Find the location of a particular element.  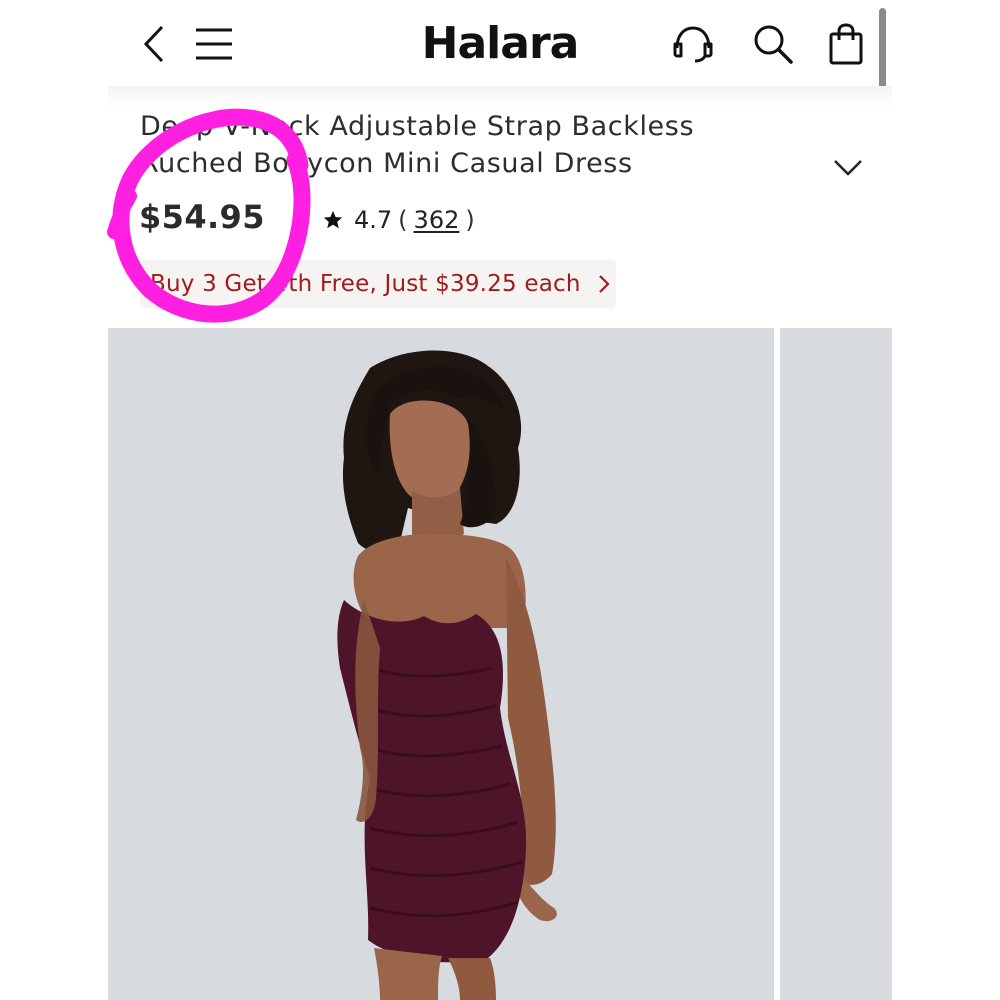

product-price: $54.95 is located at coordinates (202, 217).